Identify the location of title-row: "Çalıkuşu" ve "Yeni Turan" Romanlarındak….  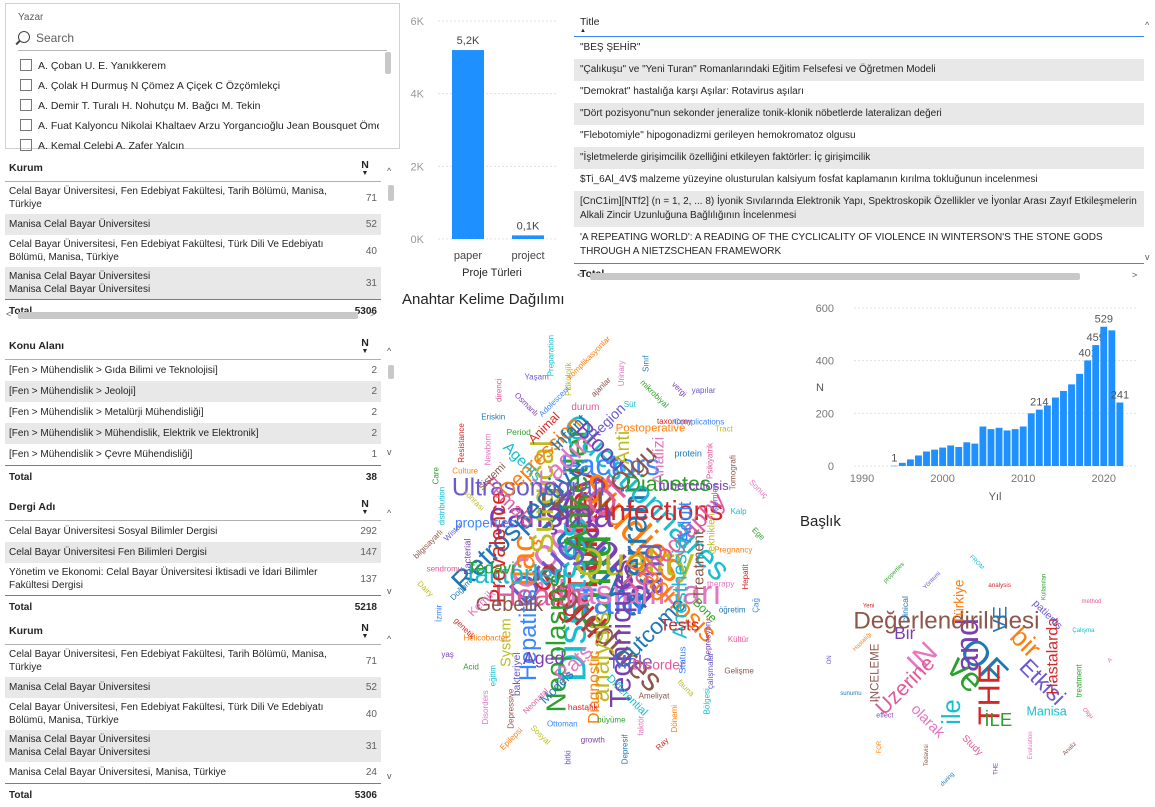
(859, 70).